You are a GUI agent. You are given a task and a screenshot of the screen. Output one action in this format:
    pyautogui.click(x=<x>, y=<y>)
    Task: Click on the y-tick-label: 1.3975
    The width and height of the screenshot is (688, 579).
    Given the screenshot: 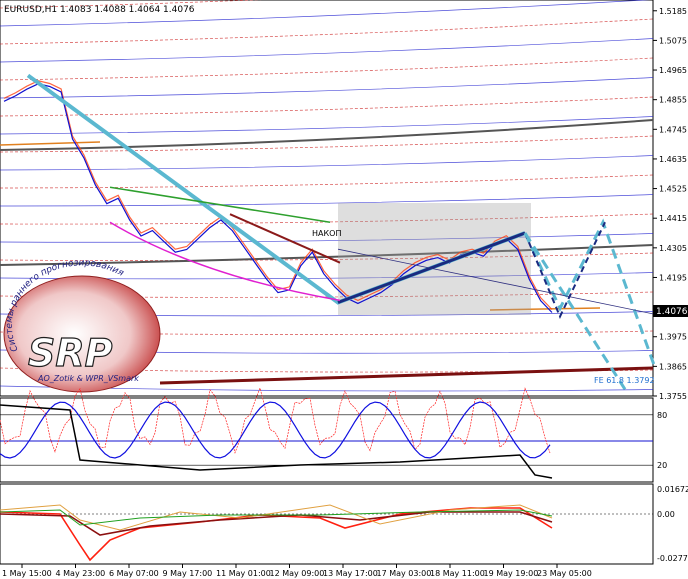 What is the action you would take?
    pyautogui.click(x=673, y=337)
    